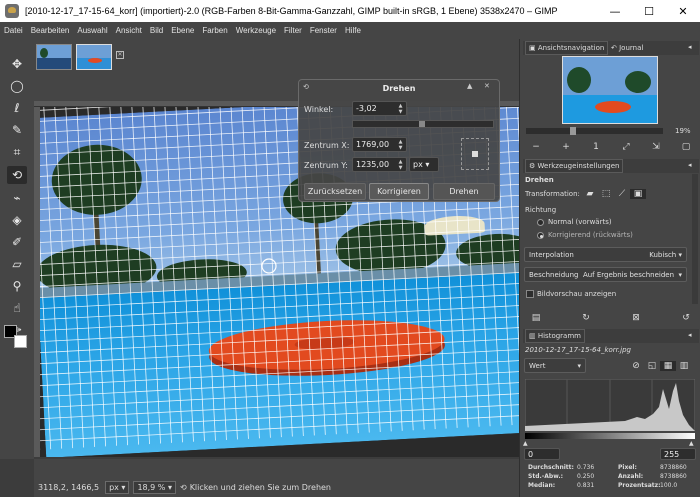  I want to click on image-tab-thumbnail-active, so click(94, 57).